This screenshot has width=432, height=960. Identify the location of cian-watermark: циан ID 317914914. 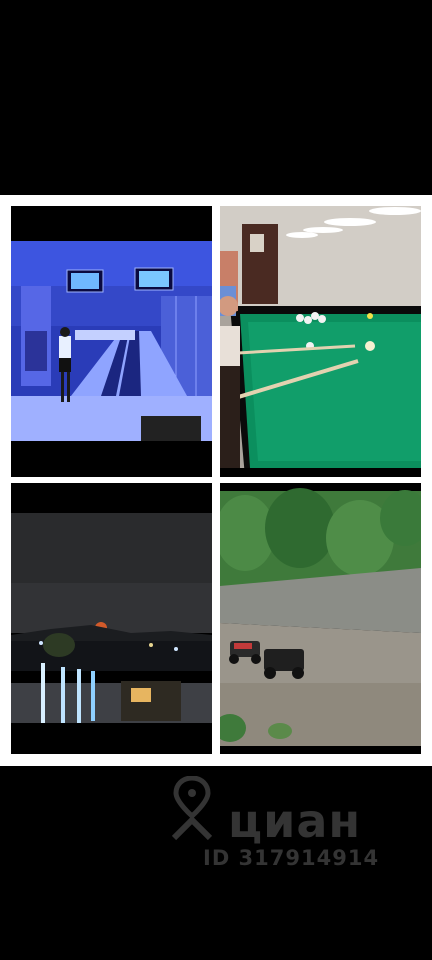
(290, 826).